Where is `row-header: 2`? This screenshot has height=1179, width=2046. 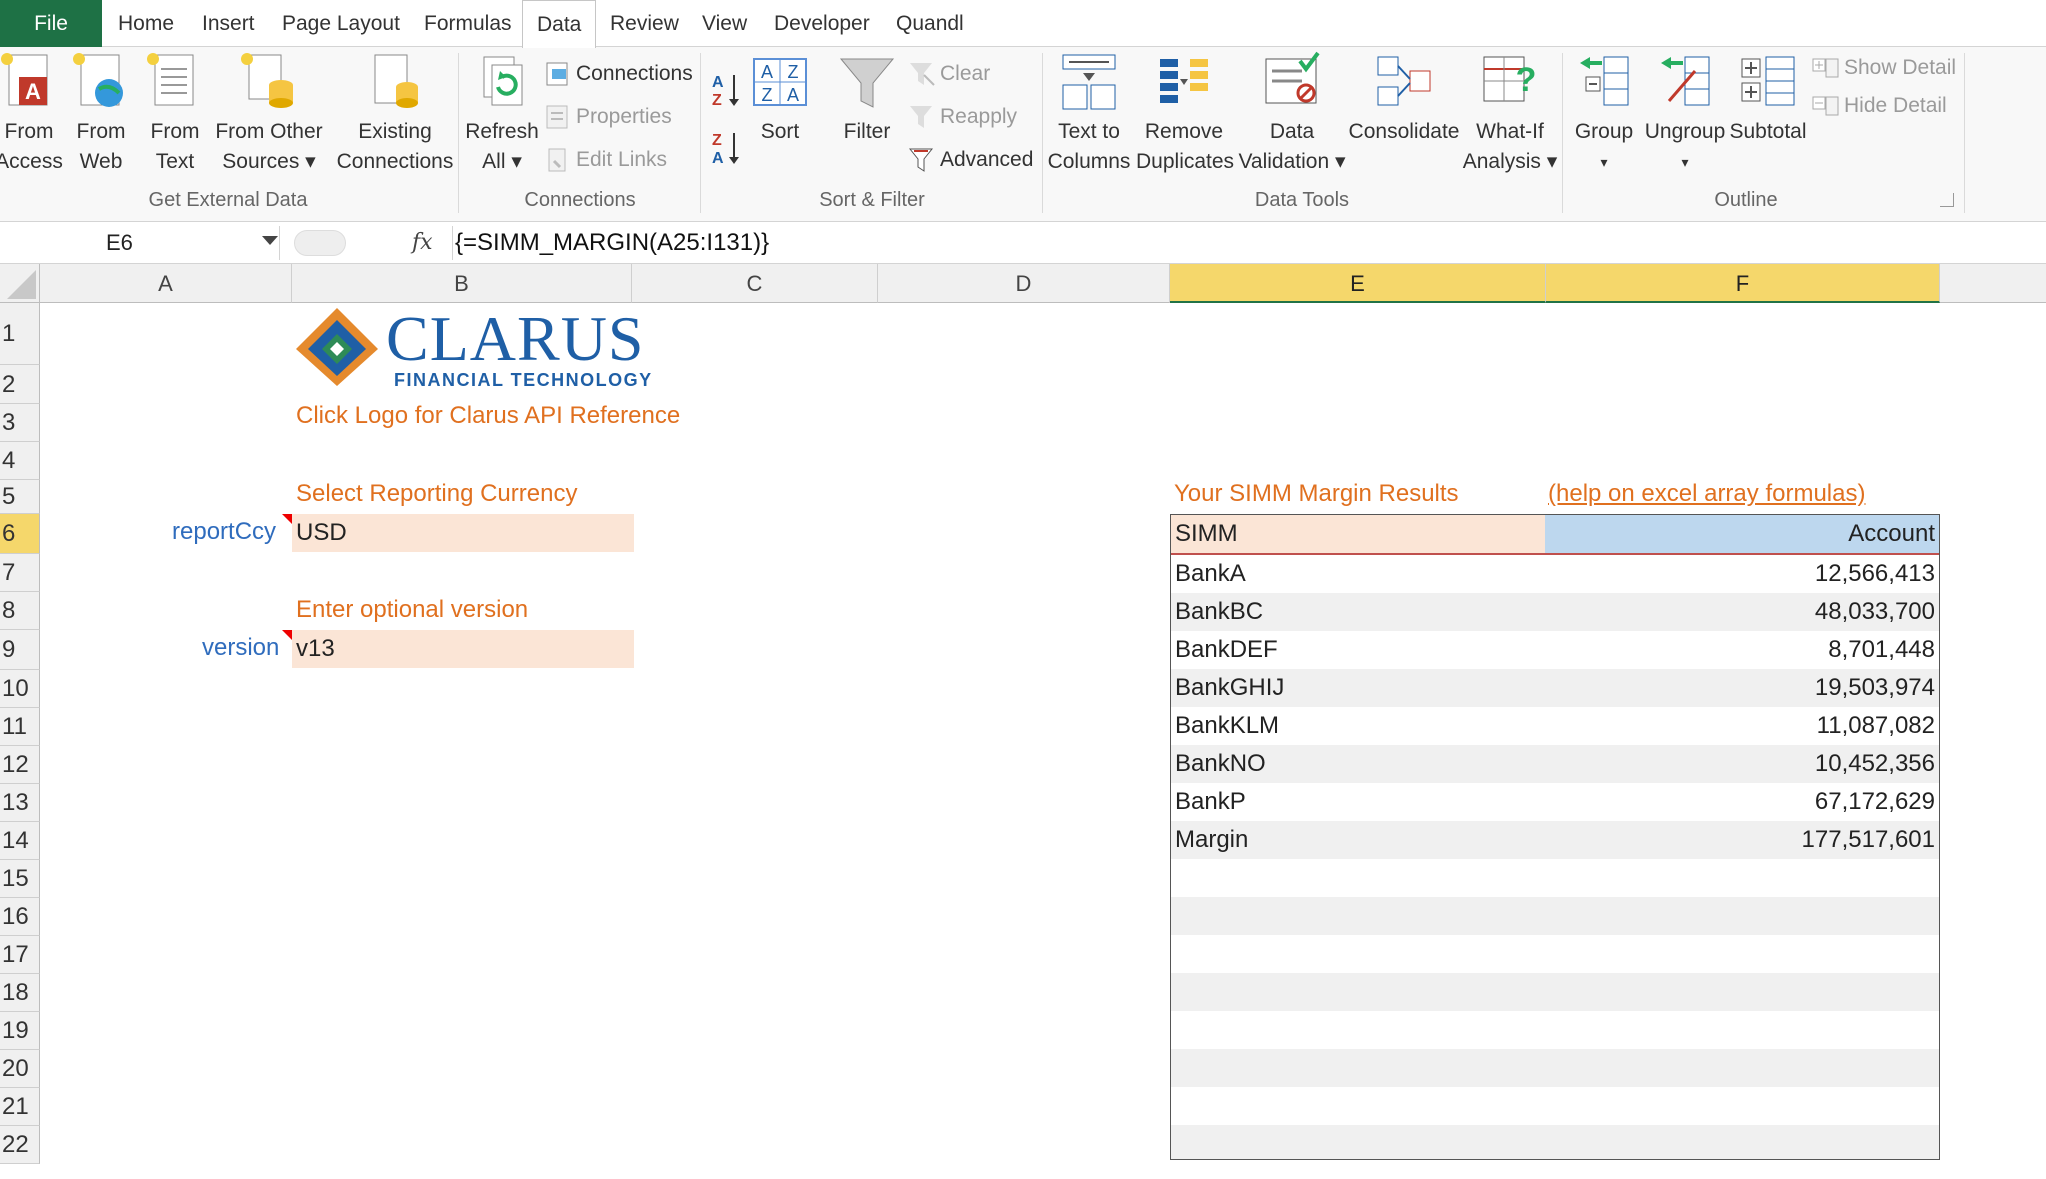
row-header: 2 is located at coordinates (20, 384).